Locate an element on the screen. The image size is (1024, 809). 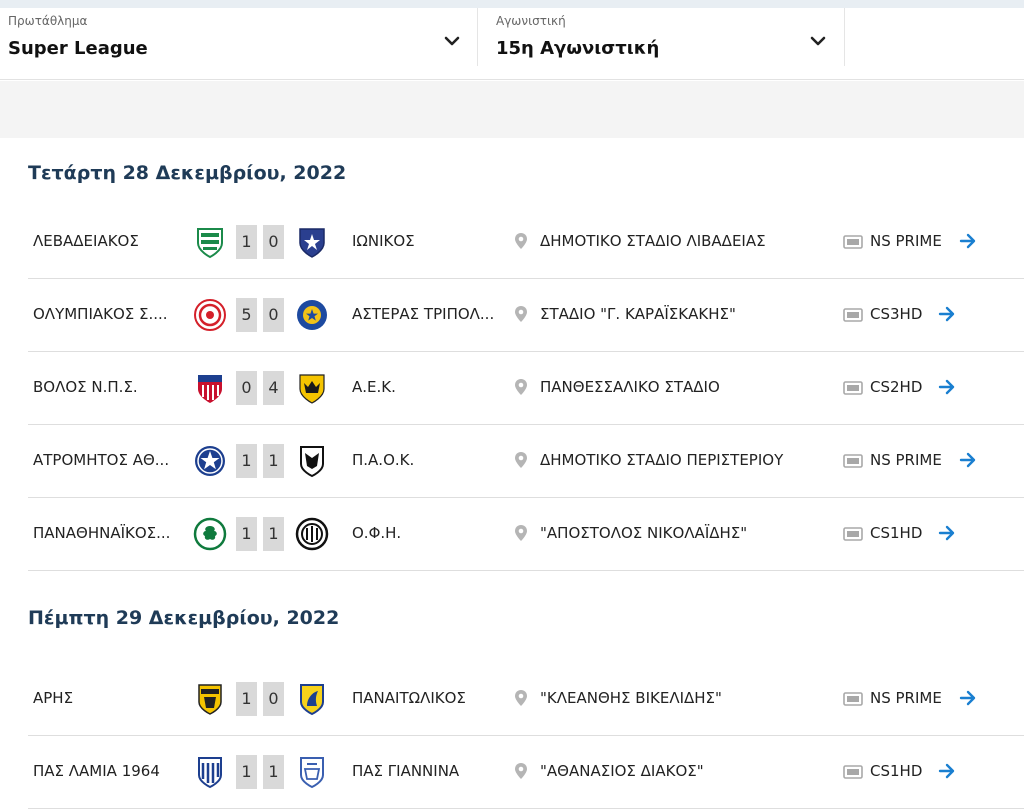
top-strip is located at coordinates (512, 4).